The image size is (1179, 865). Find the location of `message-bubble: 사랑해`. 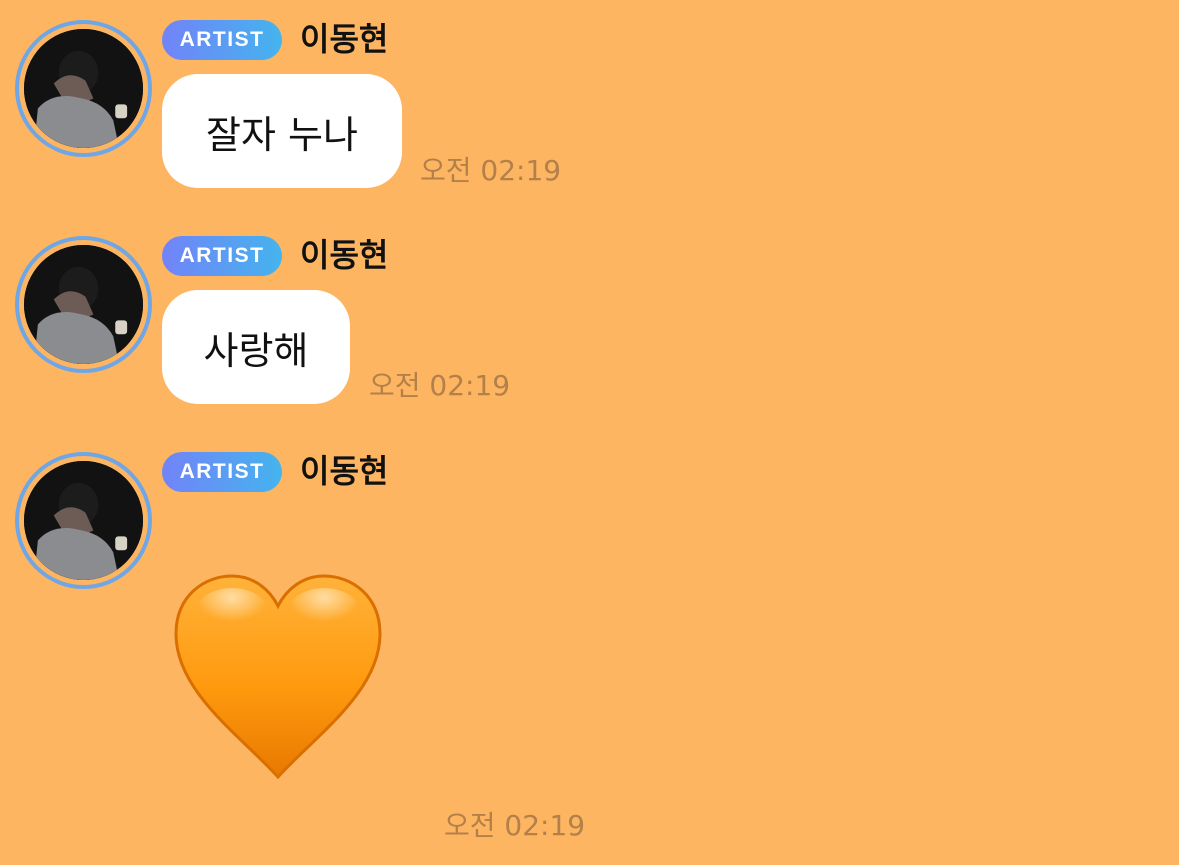

message-bubble: 사랑해 is located at coordinates (256, 347).